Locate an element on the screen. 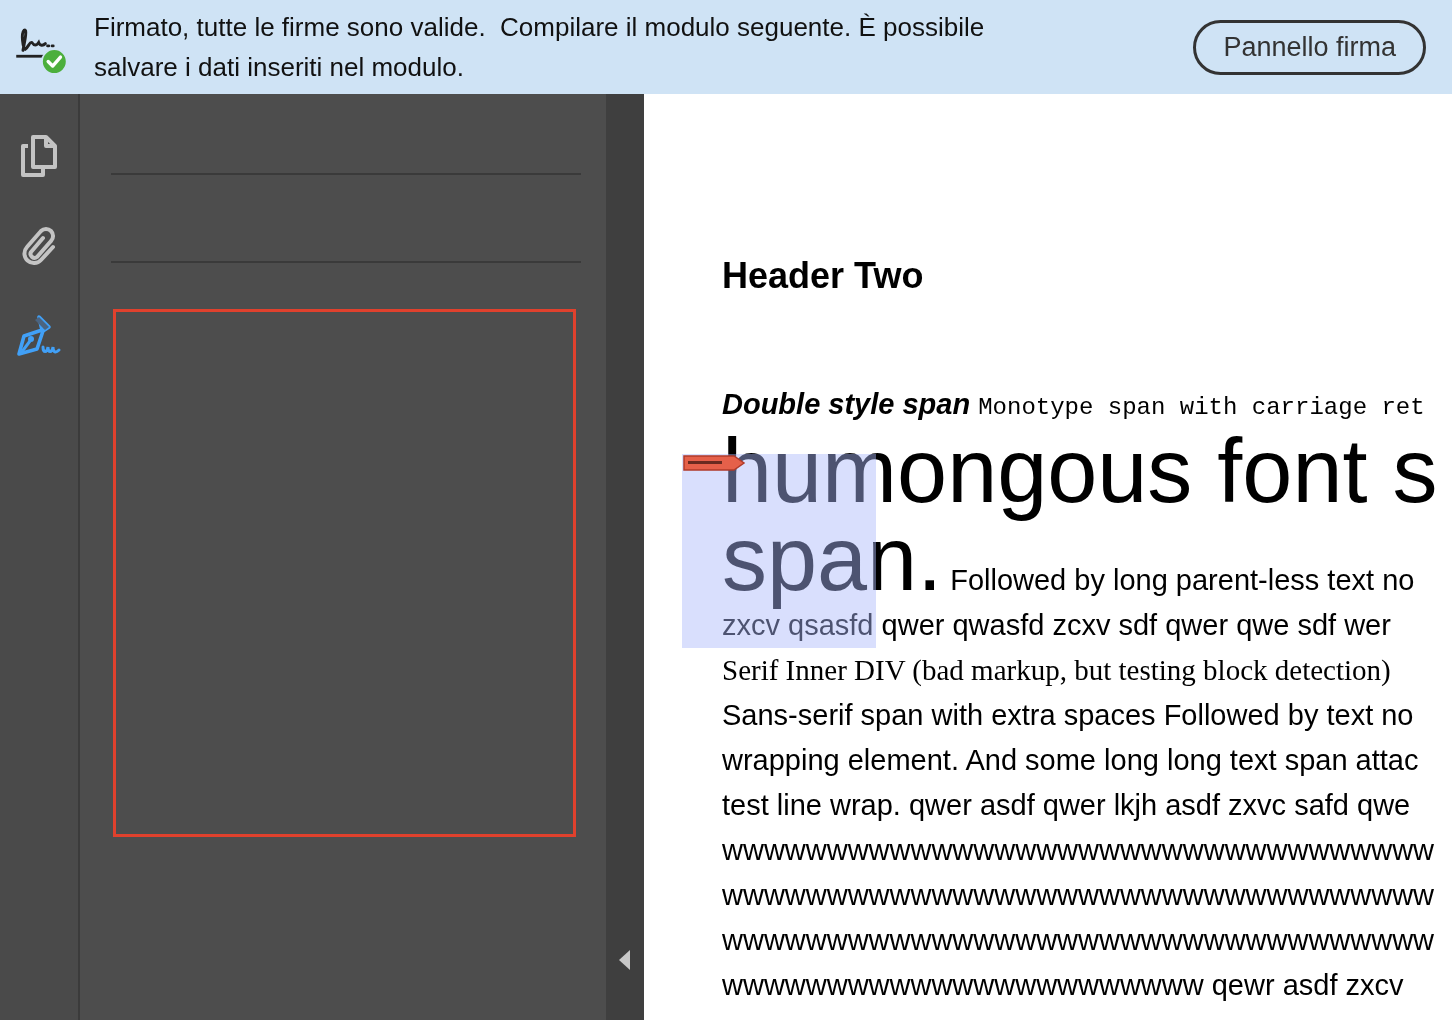 The image size is (1452, 1020). text-line: Followed by long parent-less text no is located at coordinates (1182, 580).